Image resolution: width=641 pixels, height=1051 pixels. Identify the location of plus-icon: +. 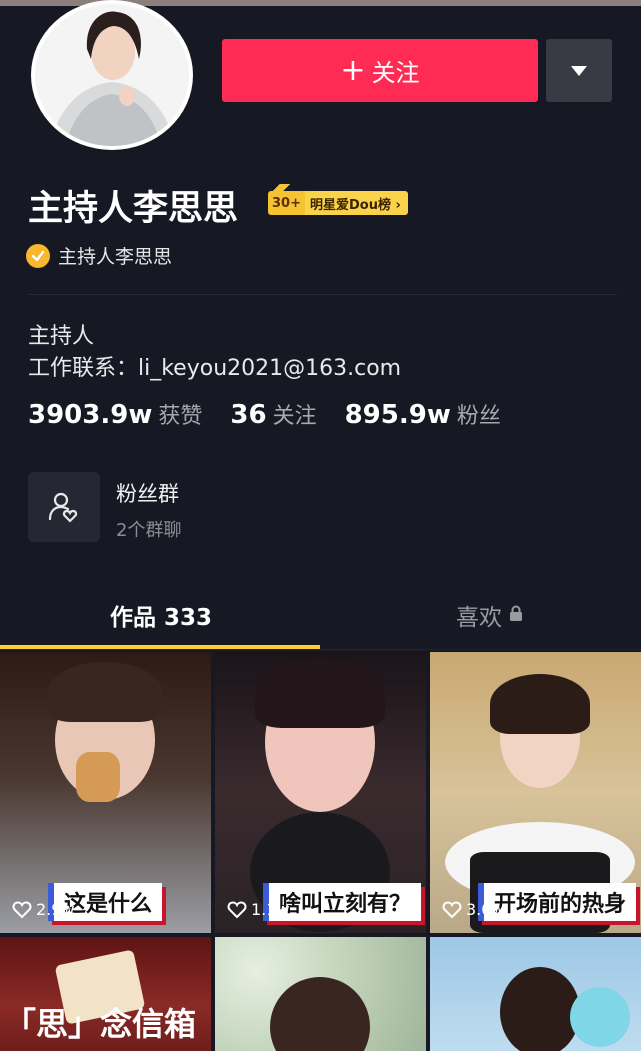
(353, 70).